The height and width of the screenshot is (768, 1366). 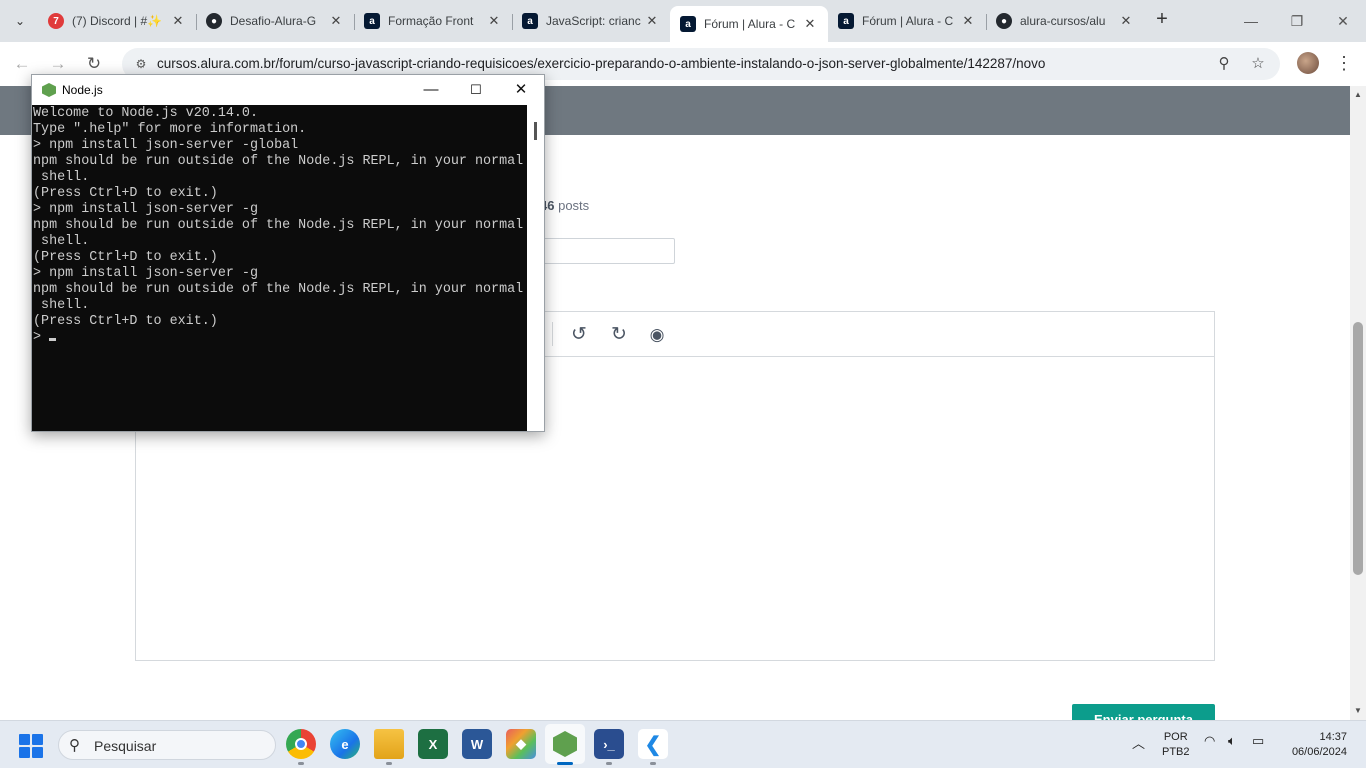 I want to click on browser-tab: a JavaScript: crianc ✕, so click(x=591, y=21).